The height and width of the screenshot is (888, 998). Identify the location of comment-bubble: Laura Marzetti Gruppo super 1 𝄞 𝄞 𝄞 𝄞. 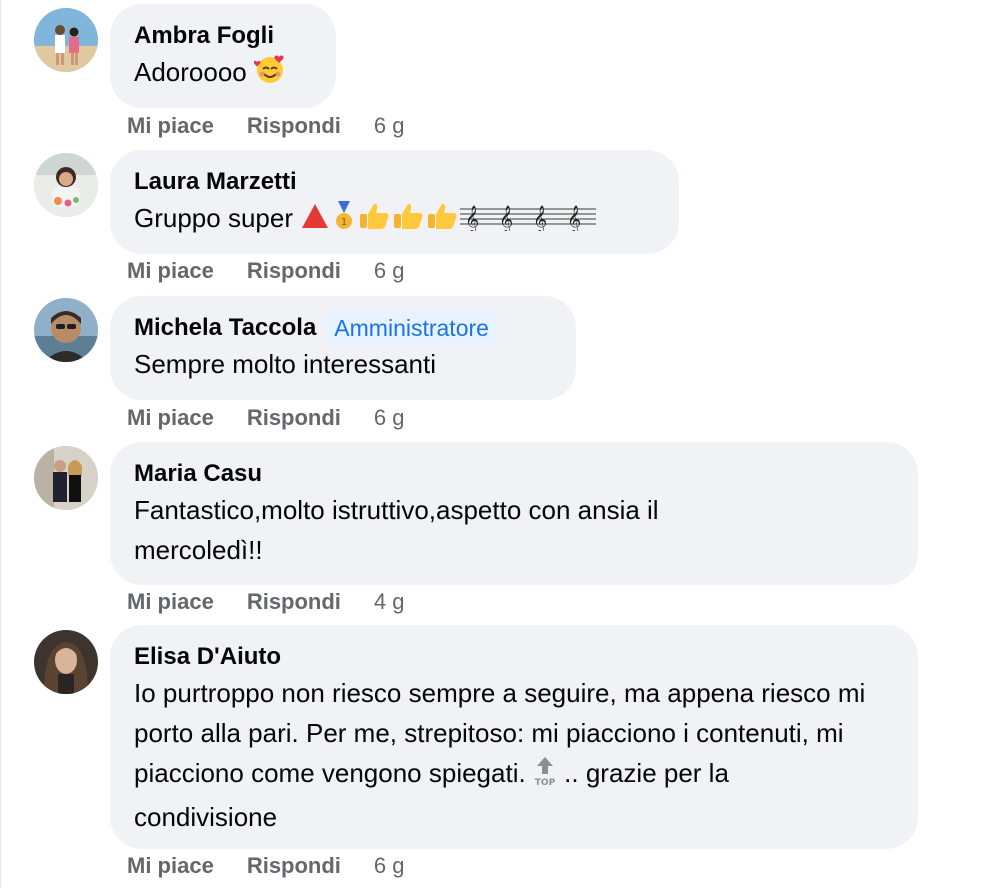
(394, 202).